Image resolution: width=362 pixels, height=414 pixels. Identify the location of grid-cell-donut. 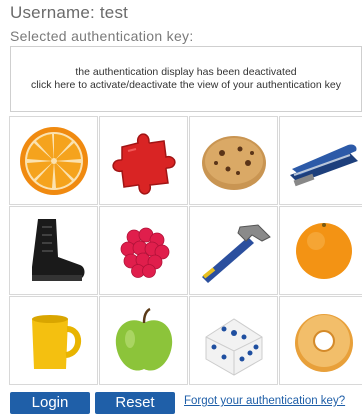
(320, 340).